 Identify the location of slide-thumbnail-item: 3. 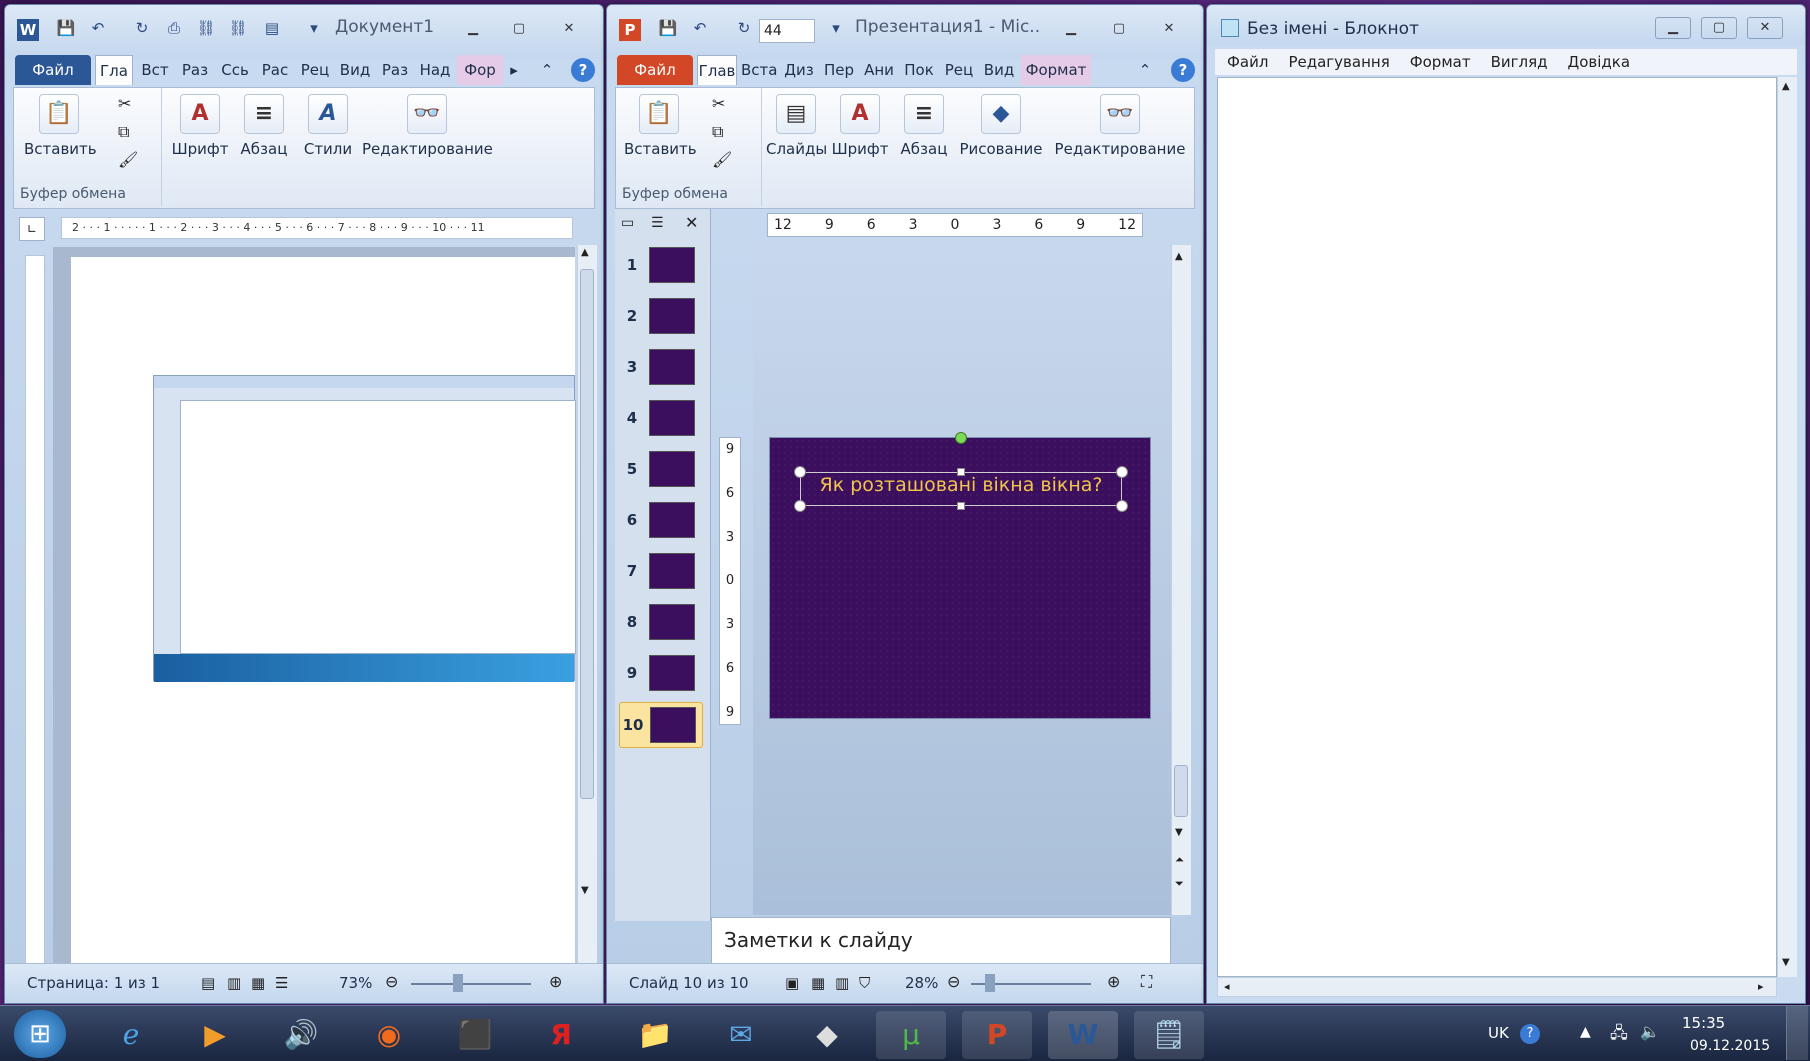
(661, 368).